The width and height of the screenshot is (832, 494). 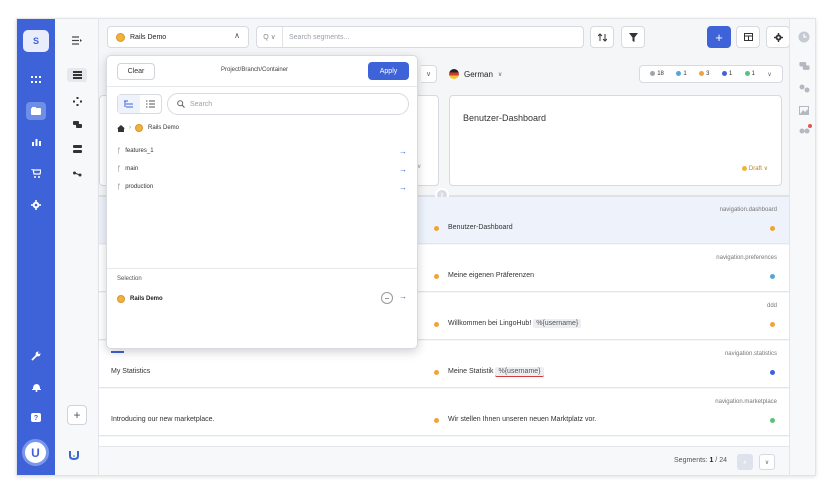 I want to click on status-counts: 18 1 3 1 1 ∨, so click(x=711, y=74).